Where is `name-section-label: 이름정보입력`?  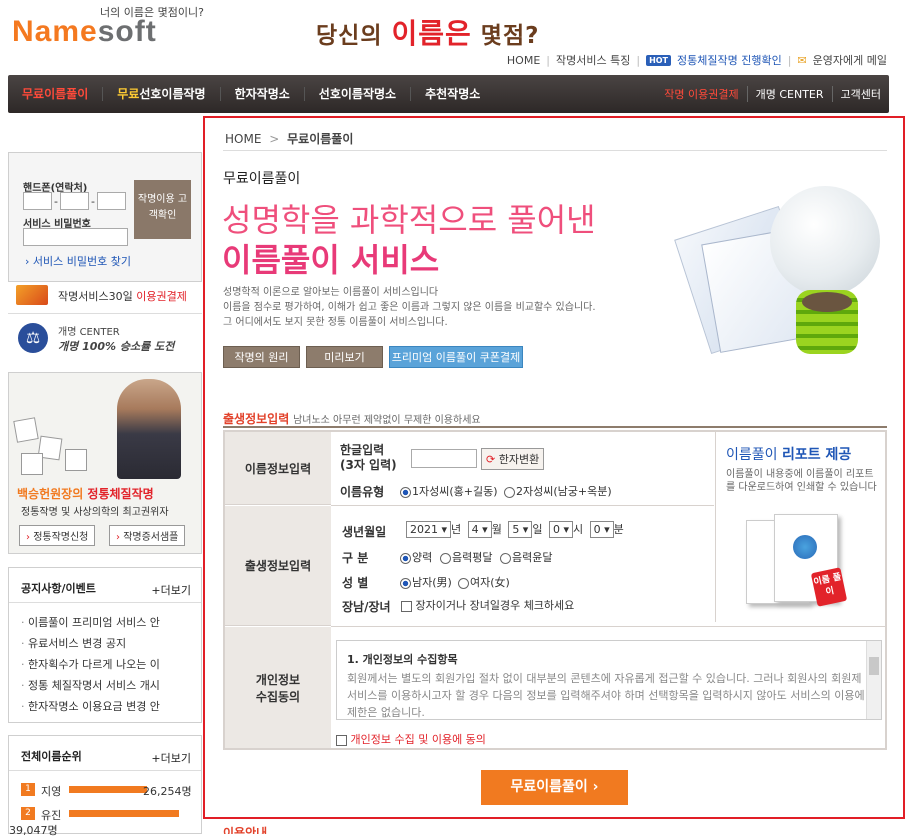 name-section-label: 이름정보입력 is located at coordinates (278, 468).